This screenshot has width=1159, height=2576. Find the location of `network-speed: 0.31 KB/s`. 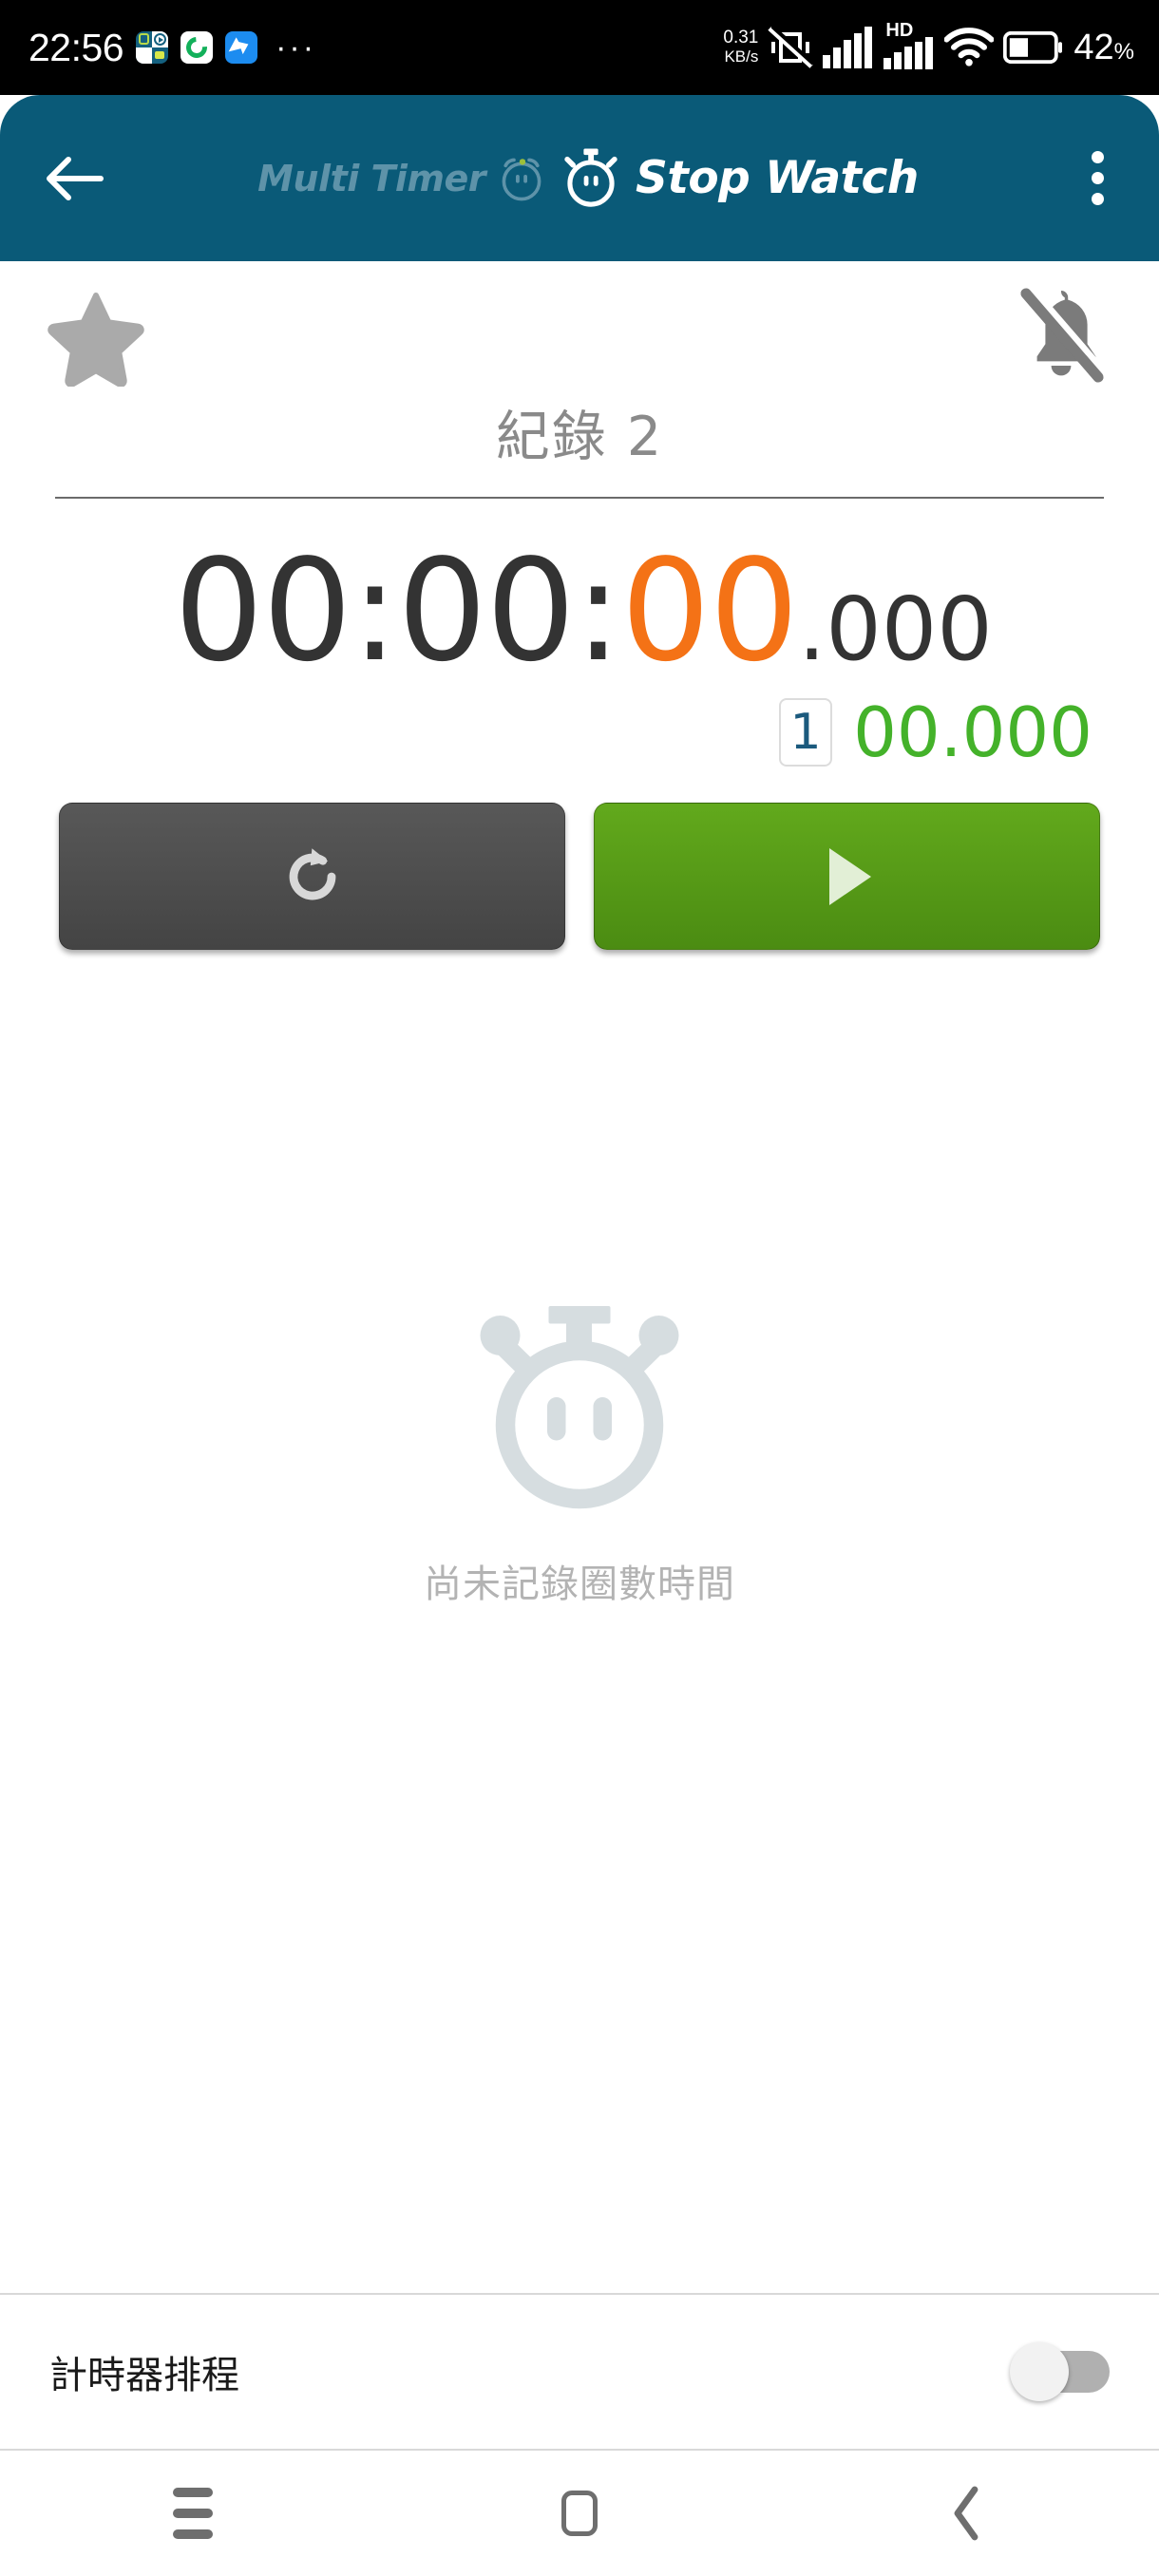

network-speed: 0.31 KB/s is located at coordinates (740, 47).